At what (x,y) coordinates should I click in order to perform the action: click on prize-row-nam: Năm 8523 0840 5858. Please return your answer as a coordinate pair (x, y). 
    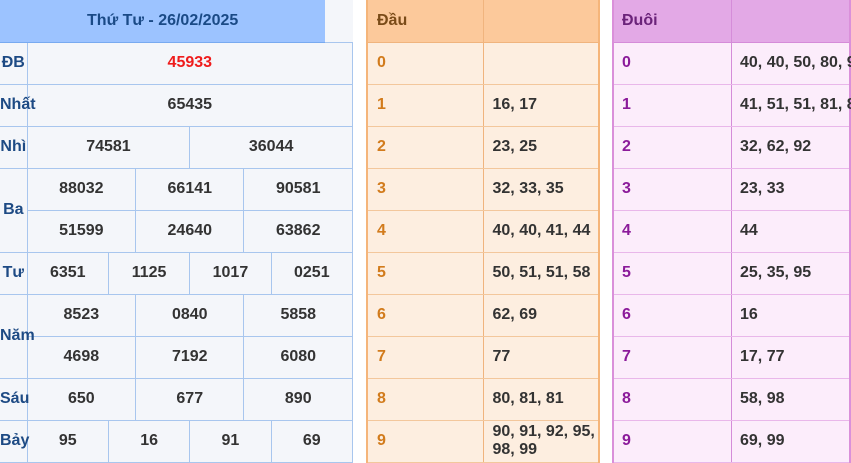
    Looking at the image, I should click on (176, 336).